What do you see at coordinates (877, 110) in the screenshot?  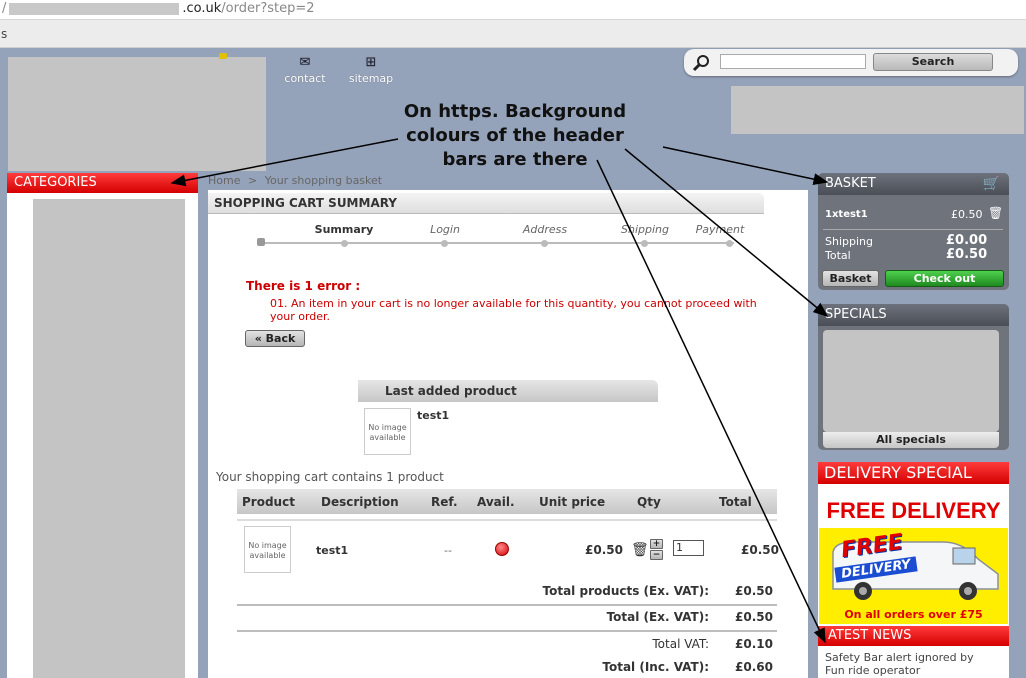 I see `banner-redacted` at bounding box center [877, 110].